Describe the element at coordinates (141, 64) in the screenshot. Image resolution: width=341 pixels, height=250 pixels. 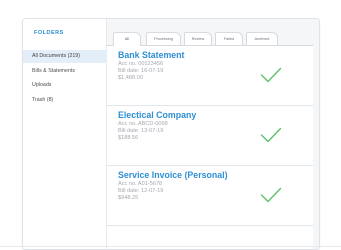
I see `account-number: Acc no. 00123456` at that location.